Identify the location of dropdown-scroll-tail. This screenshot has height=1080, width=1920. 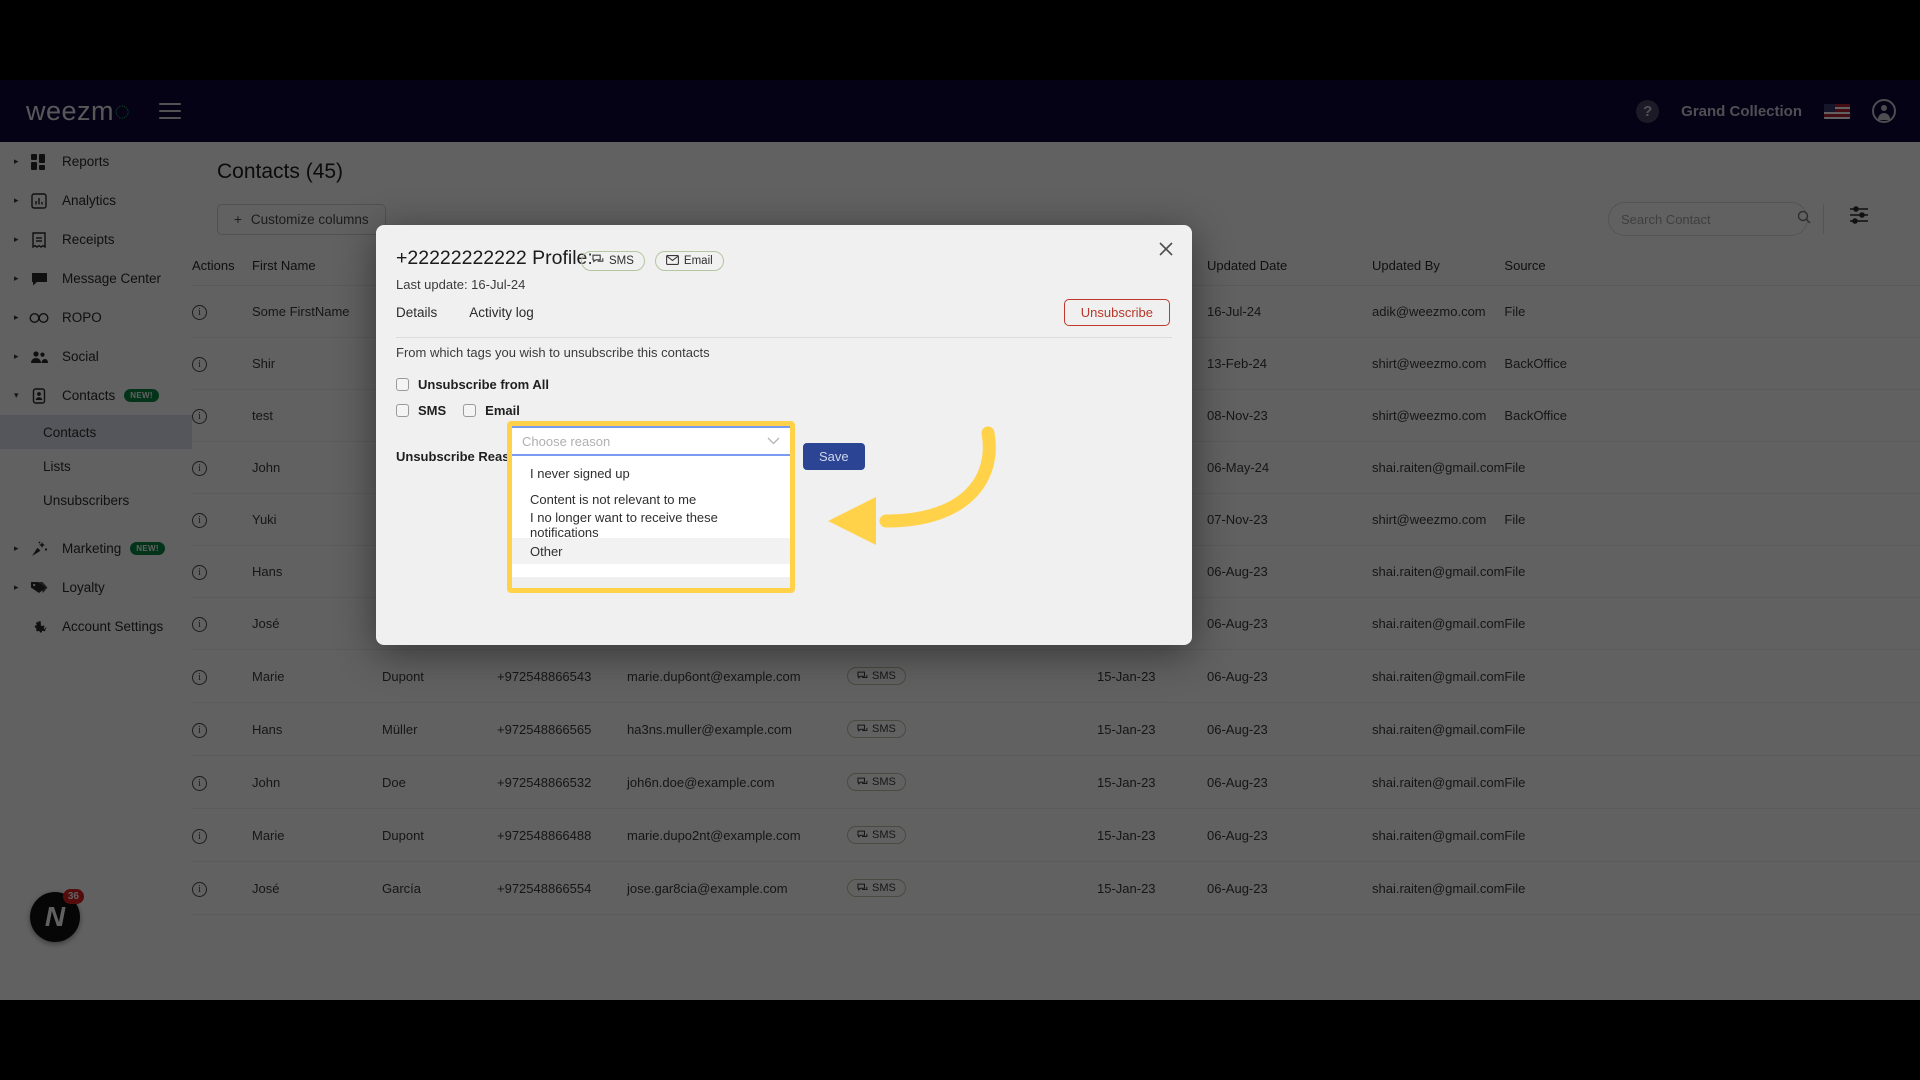
(651, 582).